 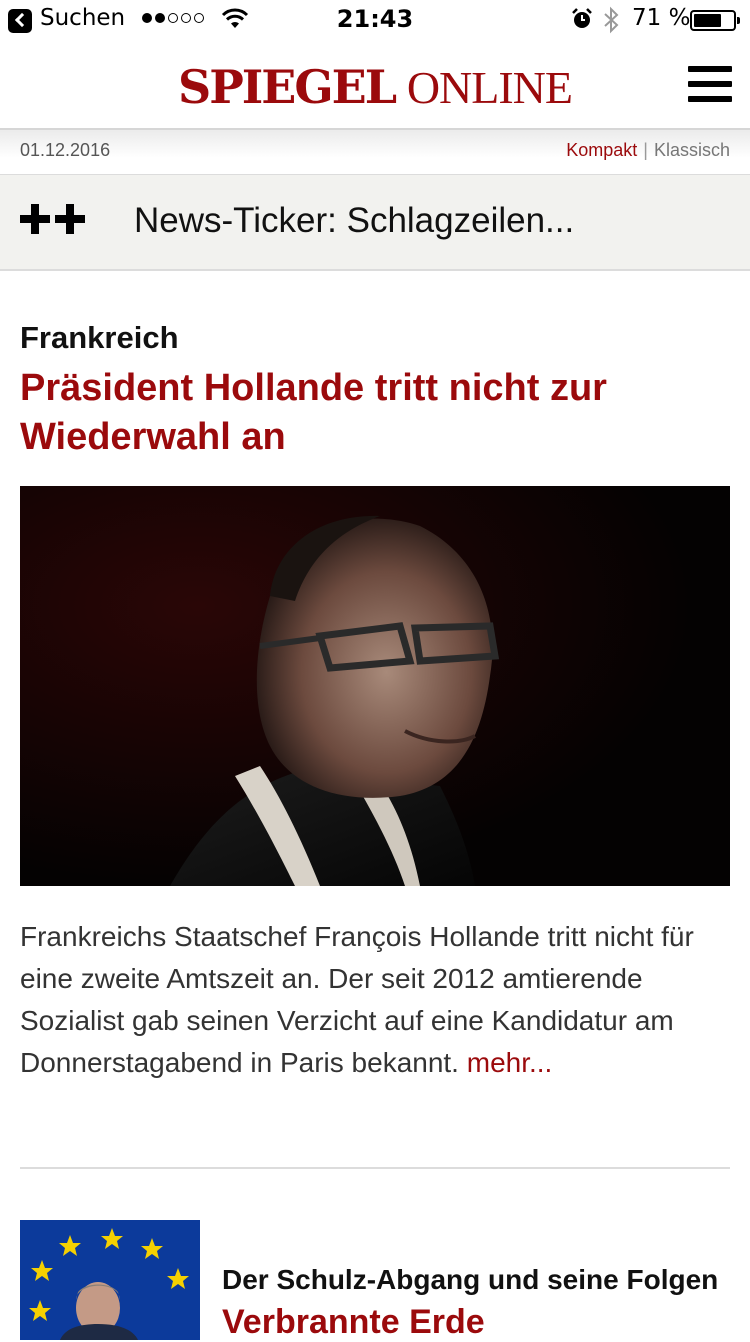 I want to click on battery-percentage: 71 %, so click(x=661, y=18).